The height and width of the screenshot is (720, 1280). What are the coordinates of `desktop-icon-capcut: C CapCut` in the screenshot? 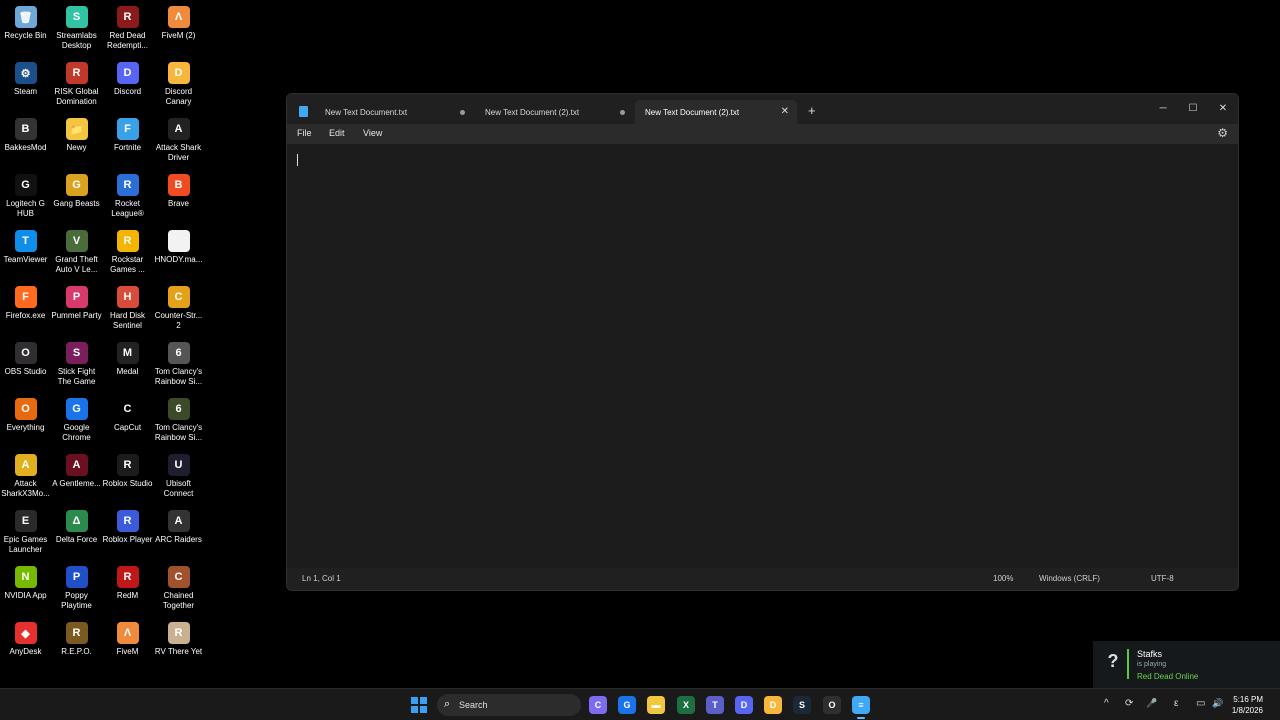 It's located at (127, 422).